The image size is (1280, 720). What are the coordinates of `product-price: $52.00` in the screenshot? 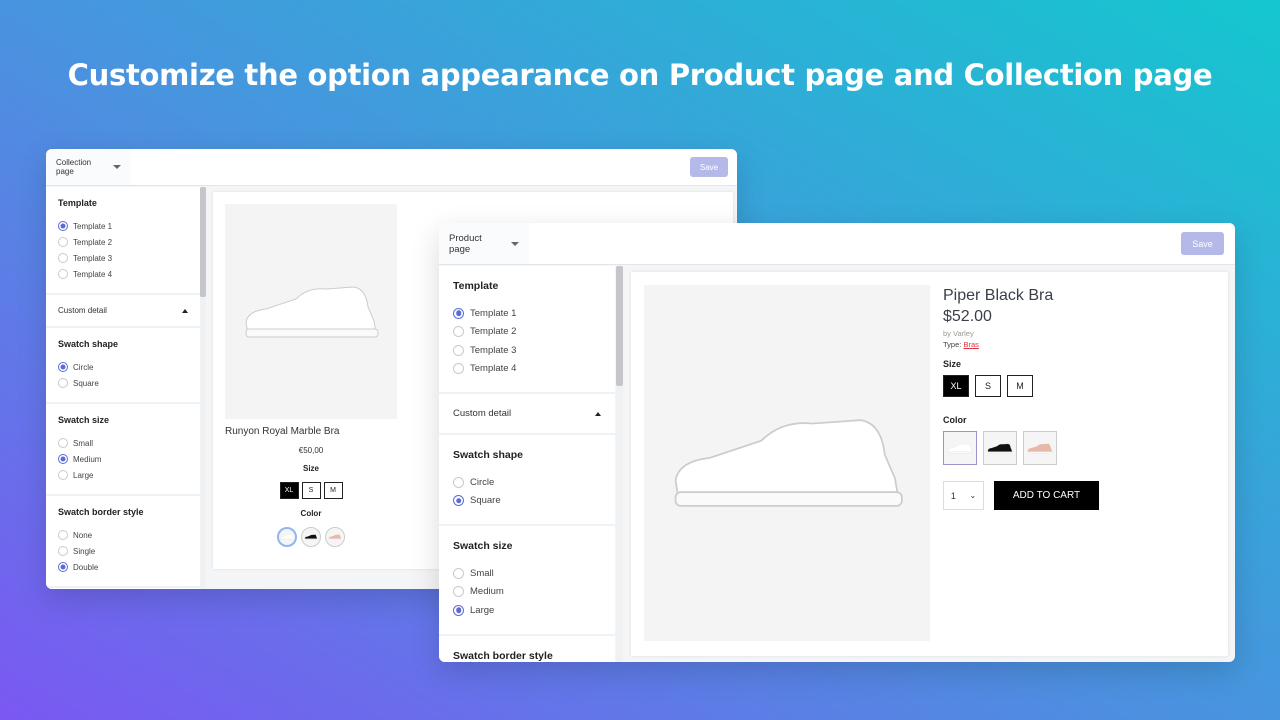 It's located at (967, 316).